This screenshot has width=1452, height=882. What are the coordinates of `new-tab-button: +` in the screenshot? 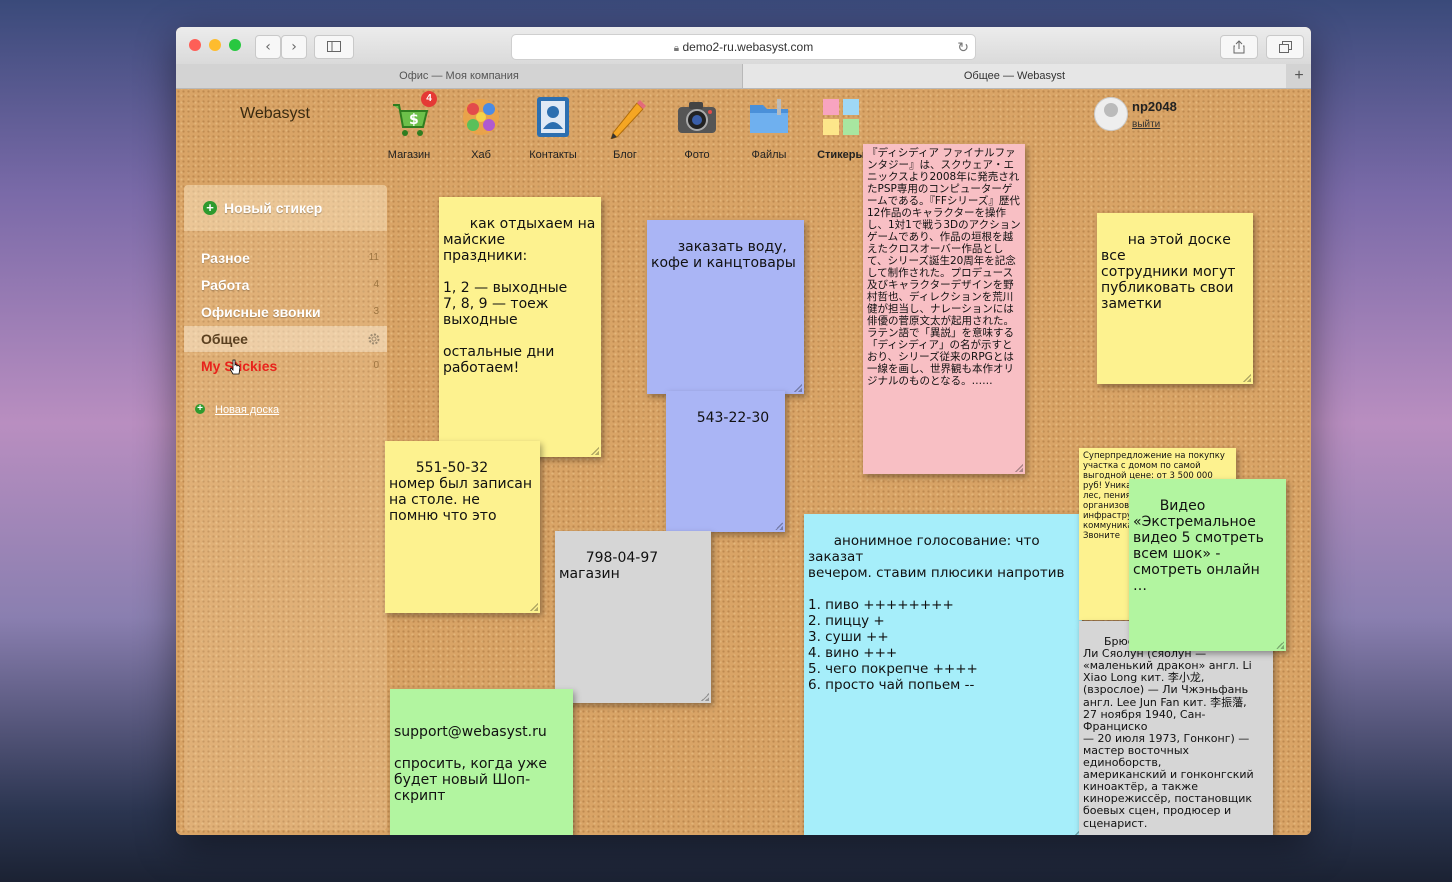 It's located at (1299, 76).